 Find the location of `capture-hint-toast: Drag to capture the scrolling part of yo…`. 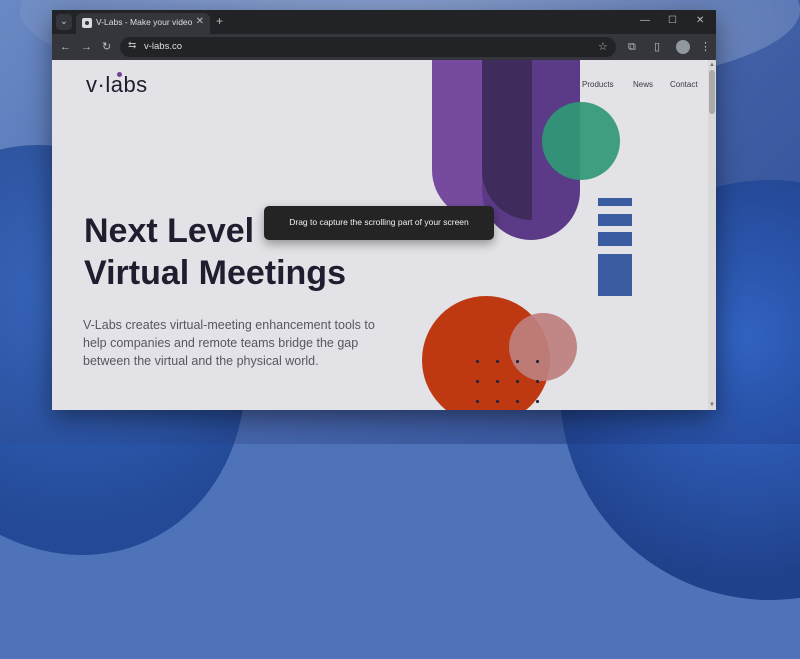

capture-hint-toast: Drag to capture the scrolling part of yo… is located at coordinates (379, 223).